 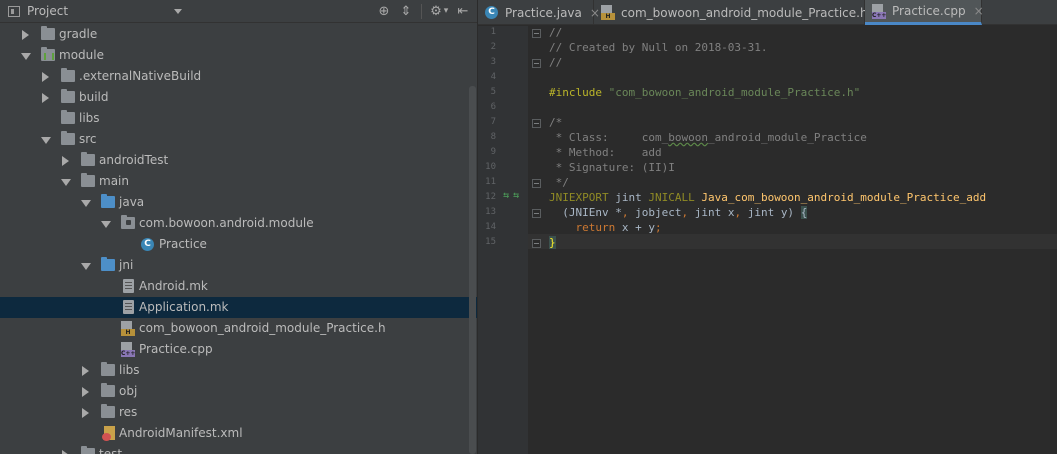 I want to click on line-number: 8, so click(x=493, y=137).